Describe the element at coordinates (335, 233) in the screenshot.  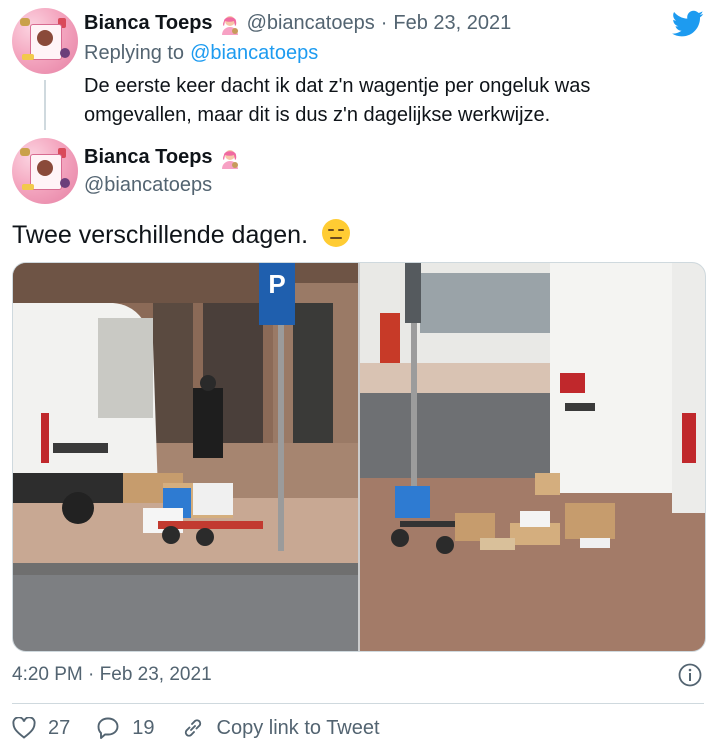
I see `expressionless-face-emoji-icon` at that location.